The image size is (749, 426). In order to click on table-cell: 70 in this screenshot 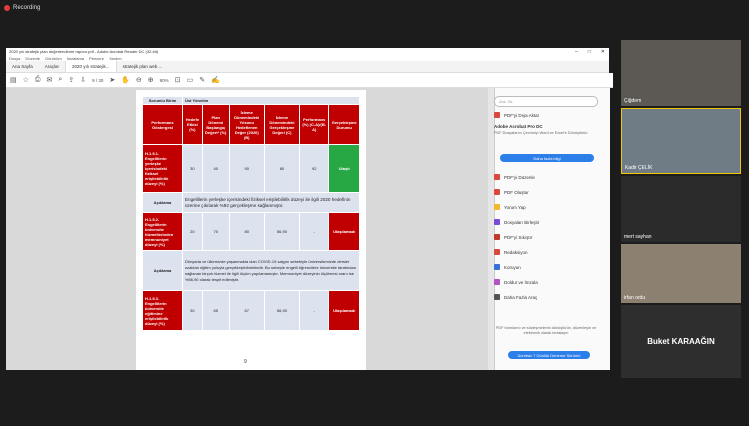, I will do `click(215, 231)`.